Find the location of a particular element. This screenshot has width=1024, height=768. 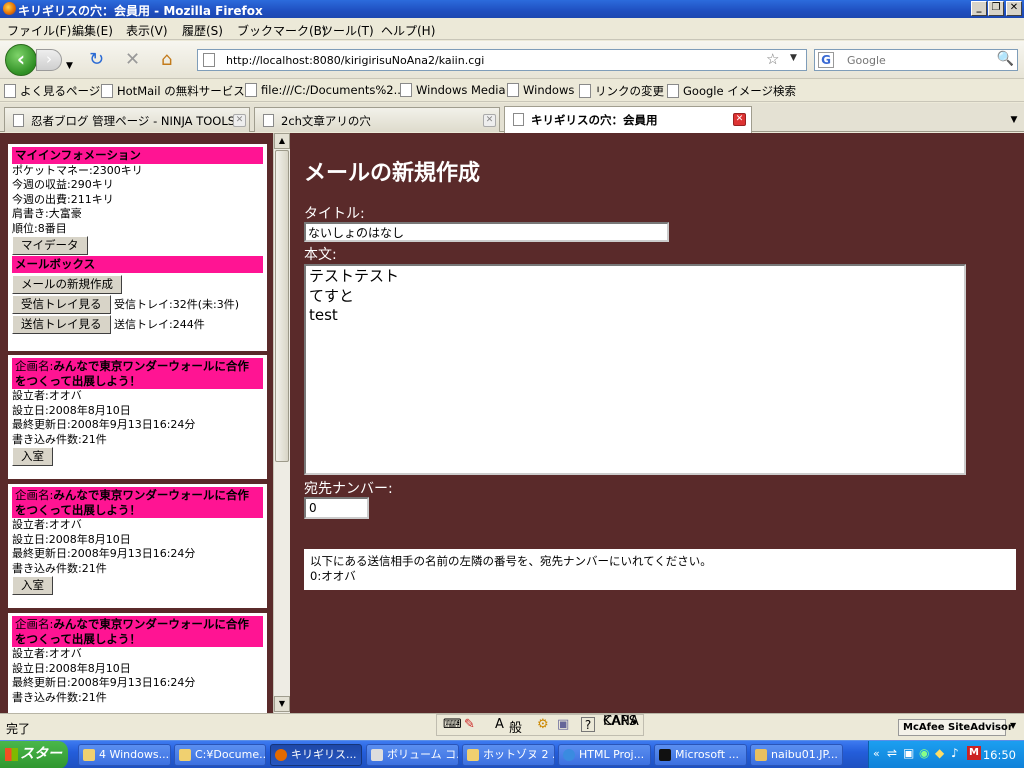

title-input is located at coordinates (486, 232).